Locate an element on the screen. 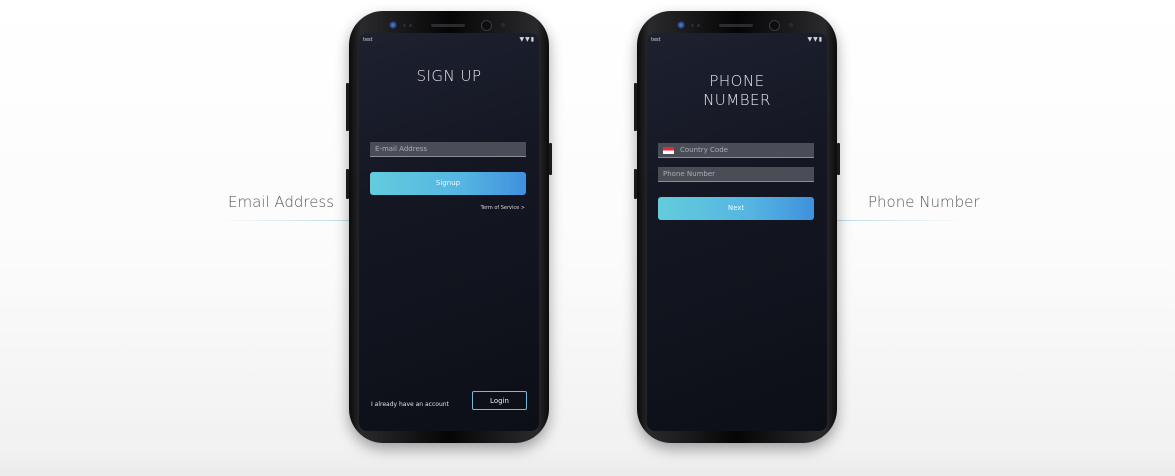  signup-button: Signup is located at coordinates (448, 183).